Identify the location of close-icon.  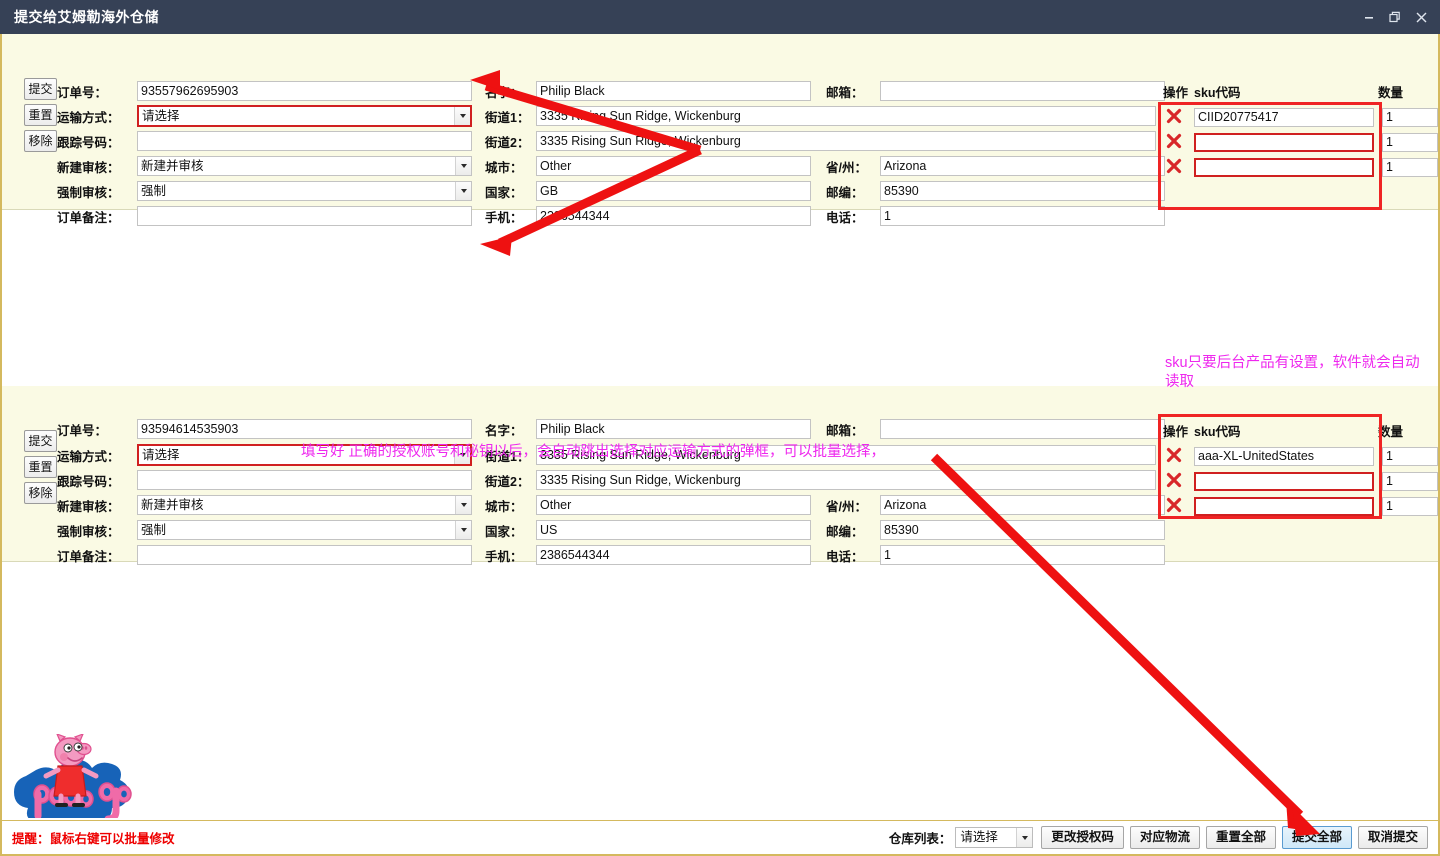
(1421, 17).